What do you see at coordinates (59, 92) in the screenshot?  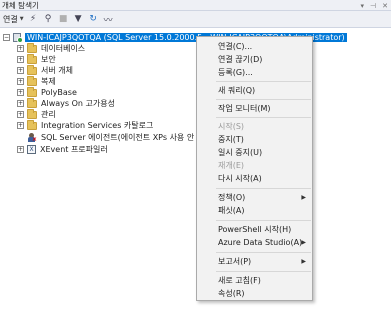 I see `tree-node-label: PolyBase` at bounding box center [59, 92].